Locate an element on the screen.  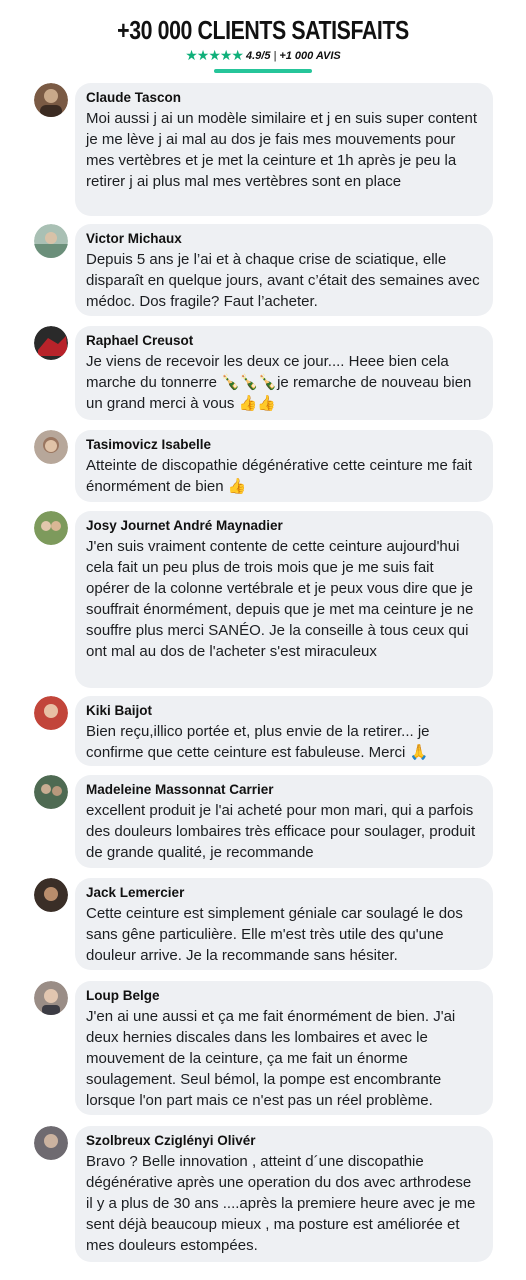
reviewer-name: Victor Michaux is located at coordinates (134, 238).